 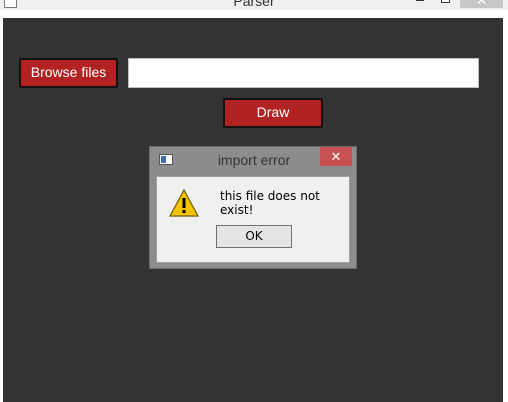 What do you see at coordinates (68, 73) in the screenshot?
I see `browse-files-button: Browse files` at bounding box center [68, 73].